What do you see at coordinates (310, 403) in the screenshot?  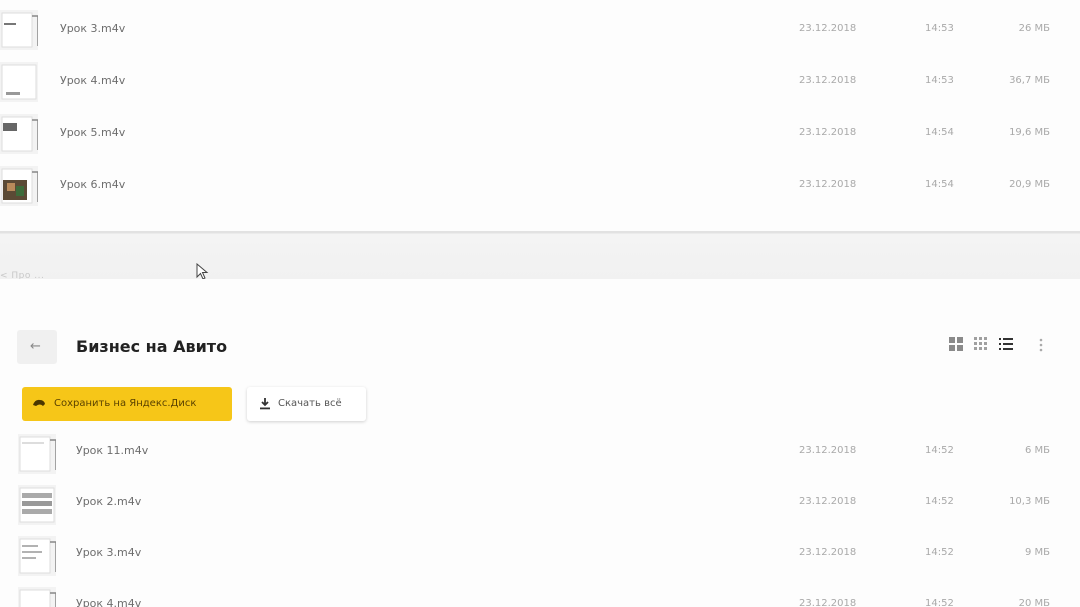 I see `download-all-label: Скачать всё` at bounding box center [310, 403].